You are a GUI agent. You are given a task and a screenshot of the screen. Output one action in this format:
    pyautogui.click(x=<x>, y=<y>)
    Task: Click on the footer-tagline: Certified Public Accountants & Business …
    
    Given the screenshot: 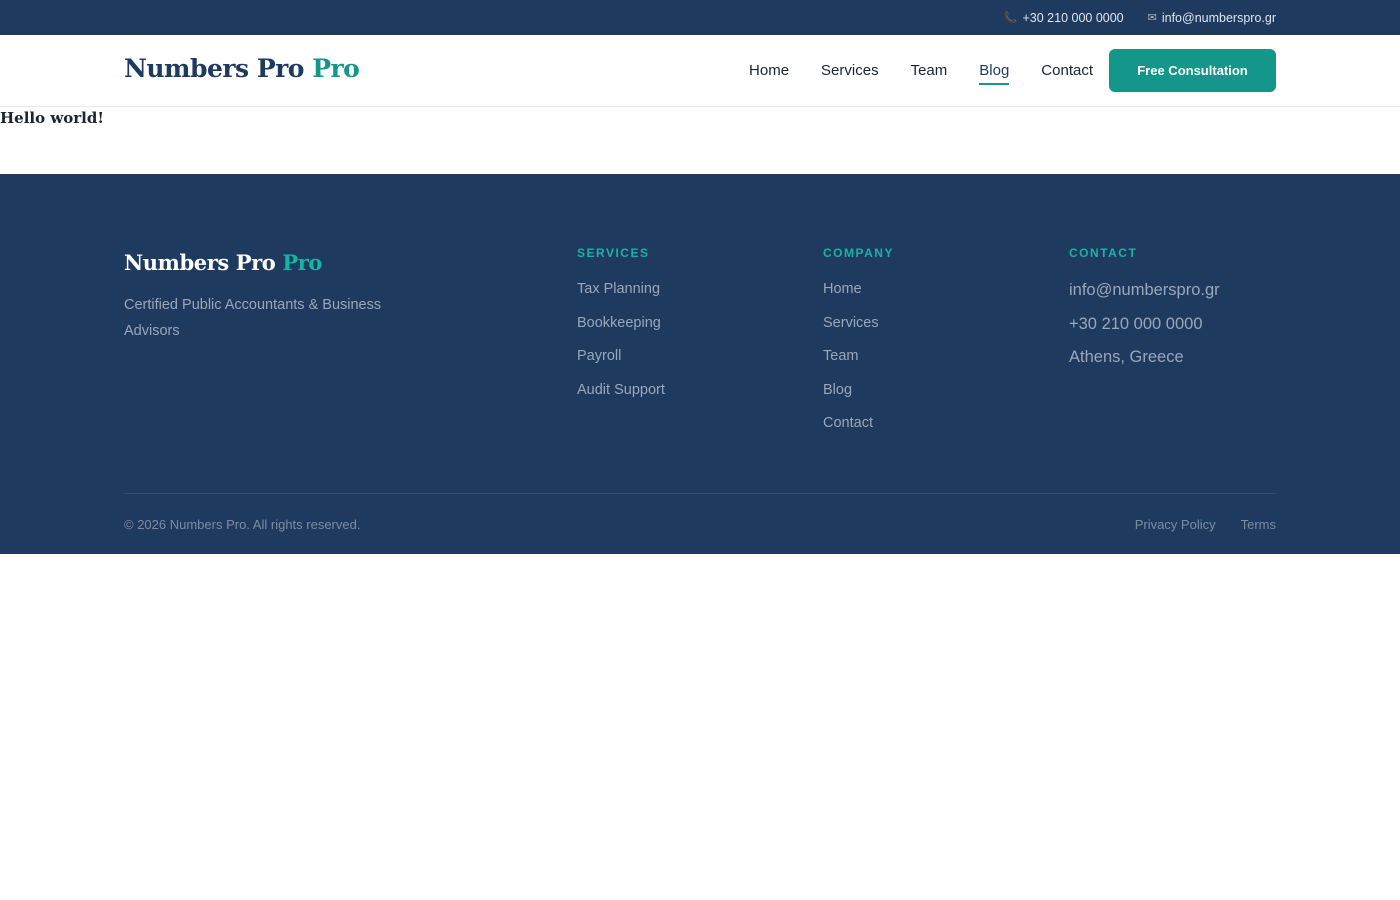 What is the action you would take?
    pyautogui.click(x=253, y=318)
    